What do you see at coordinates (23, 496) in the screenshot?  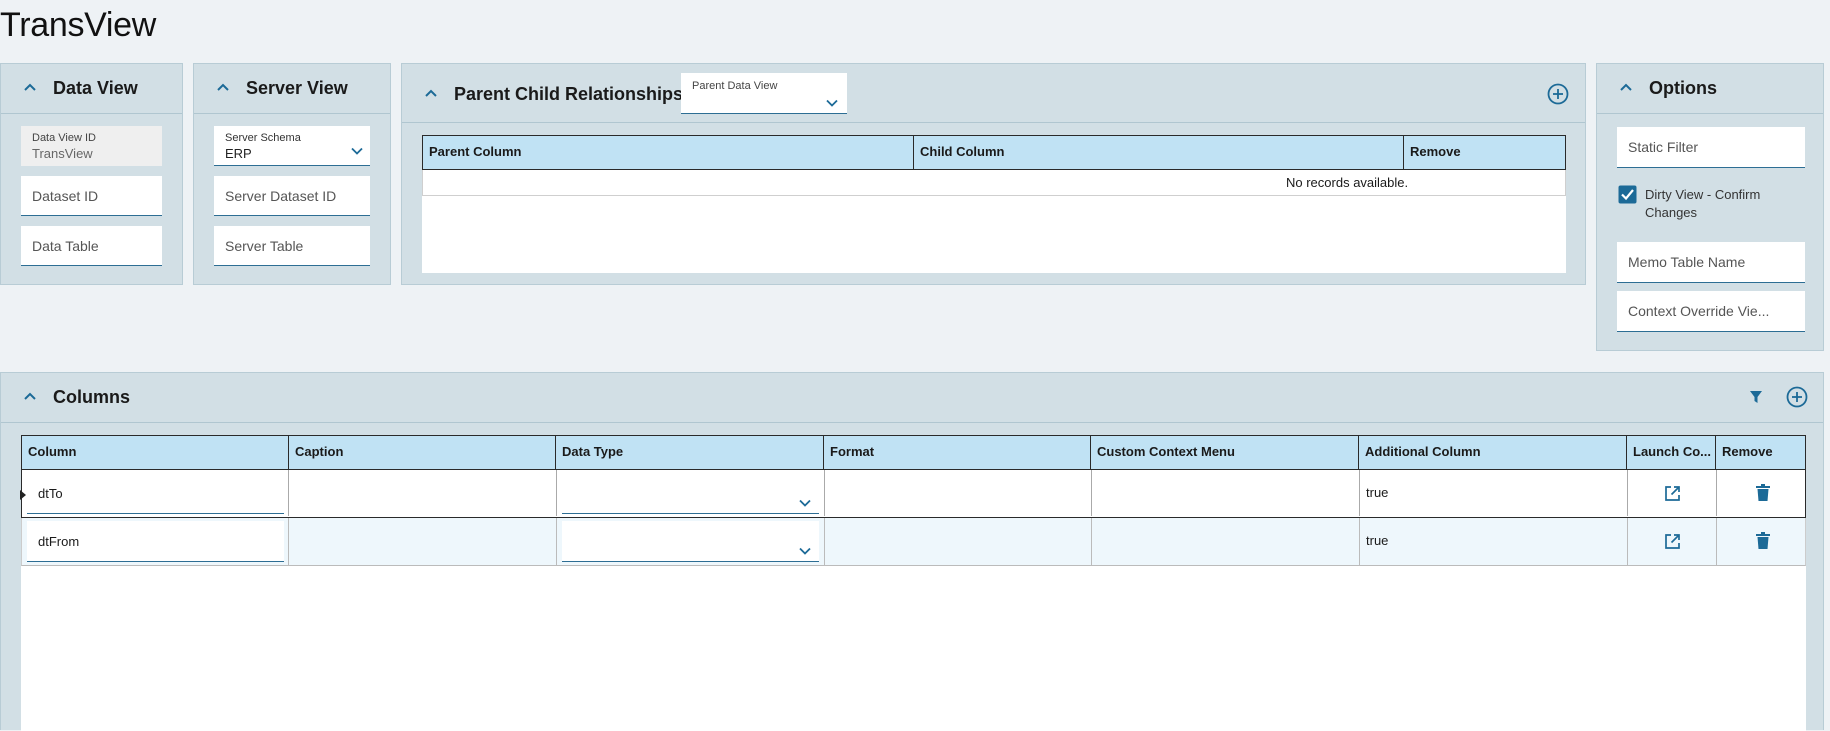 I see `row-indicator-caret-right-icon` at bounding box center [23, 496].